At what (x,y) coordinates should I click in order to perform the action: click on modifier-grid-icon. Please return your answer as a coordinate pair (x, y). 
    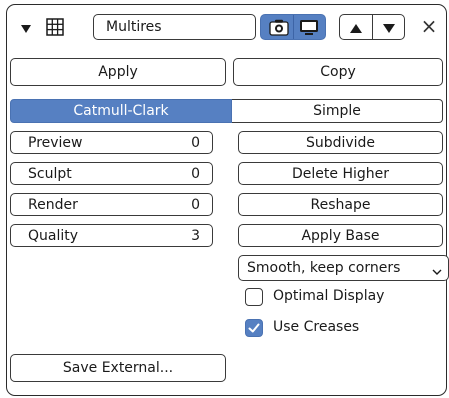
    Looking at the image, I should click on (55, 27).